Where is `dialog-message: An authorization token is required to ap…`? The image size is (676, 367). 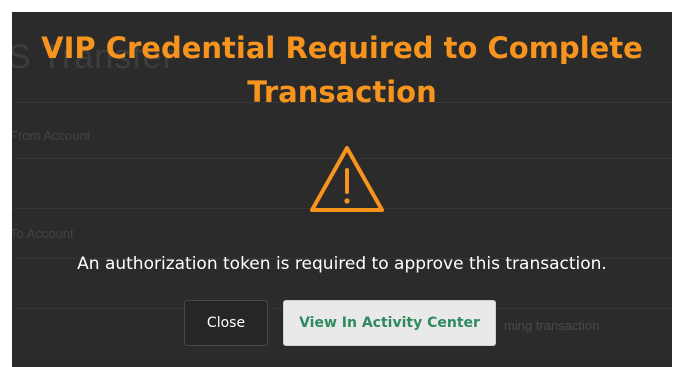
dialog-message: An authorization token is required to ap… is located at coordinates (342, 264).